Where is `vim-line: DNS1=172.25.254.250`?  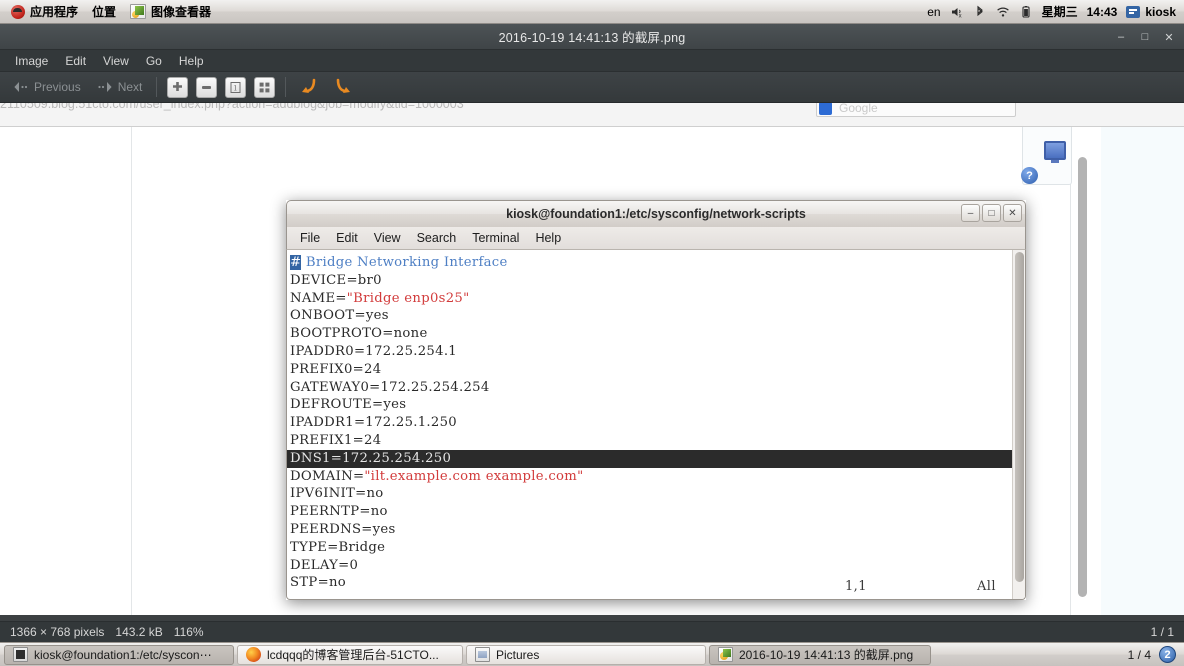 vim-line: DNS1=172.25.254.250 is located at coordinates (649, 458).